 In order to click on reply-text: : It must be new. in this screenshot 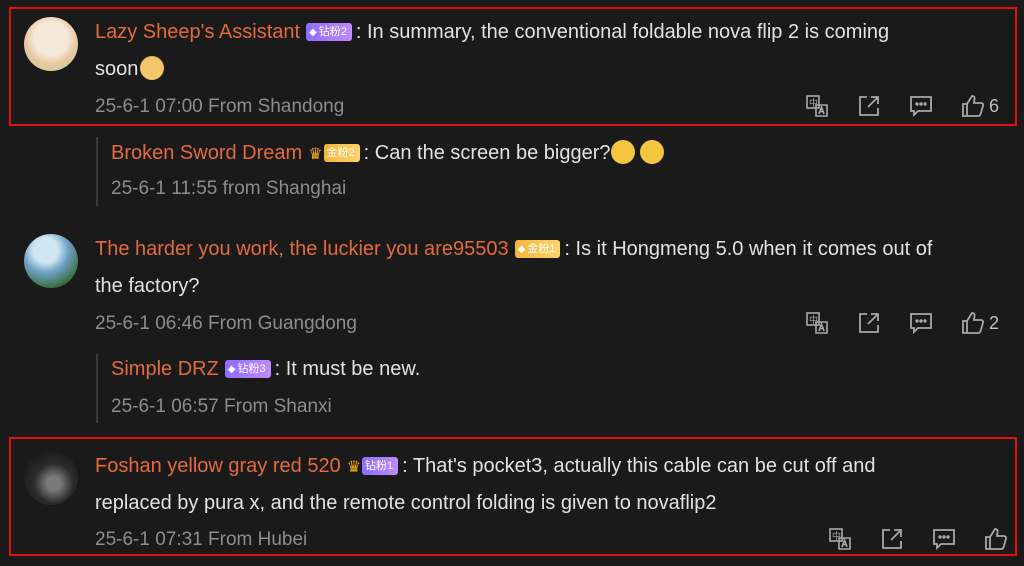, I will do `click(347, 369)`.